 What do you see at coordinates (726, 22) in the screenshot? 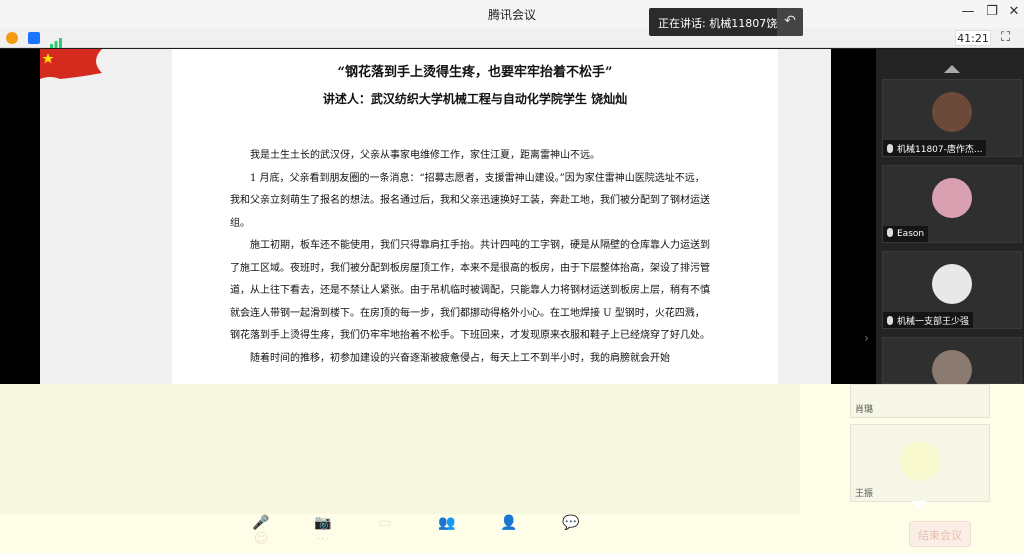
I see `speaking-indicator: 正在讲话: 机械11807饶灿... ↶` at bounding box center [726, 22].